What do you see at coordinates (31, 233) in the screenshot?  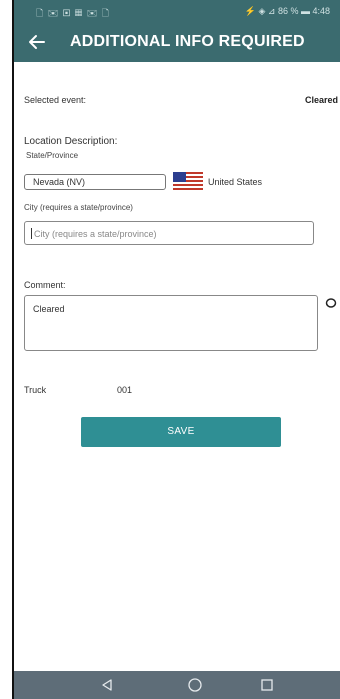 I see `text-cursor` at bounding box center [31, 233].